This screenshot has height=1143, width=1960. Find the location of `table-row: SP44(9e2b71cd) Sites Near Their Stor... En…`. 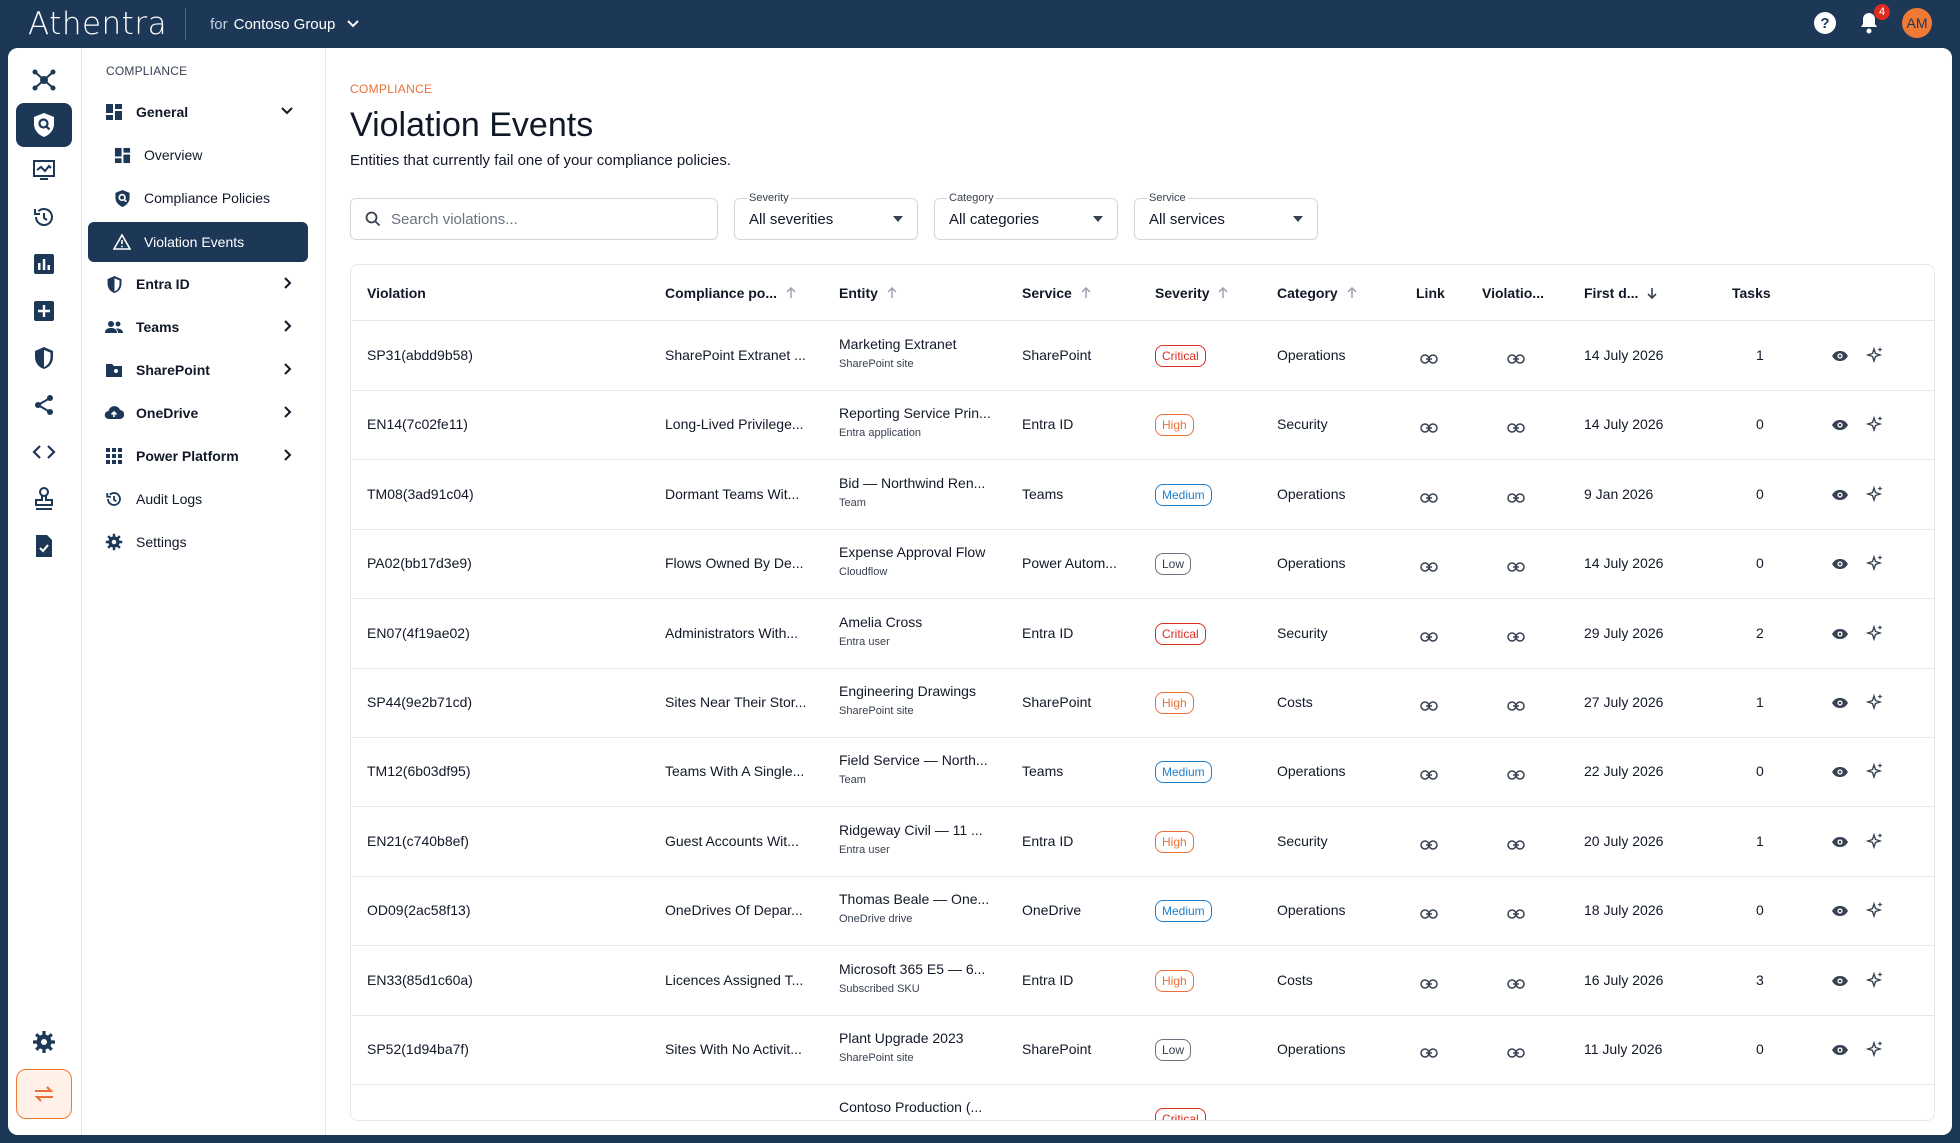

table-row: SP44(9e2b71cd) Sites Near Their Stor... En… is located at coordinates (1142, 703).